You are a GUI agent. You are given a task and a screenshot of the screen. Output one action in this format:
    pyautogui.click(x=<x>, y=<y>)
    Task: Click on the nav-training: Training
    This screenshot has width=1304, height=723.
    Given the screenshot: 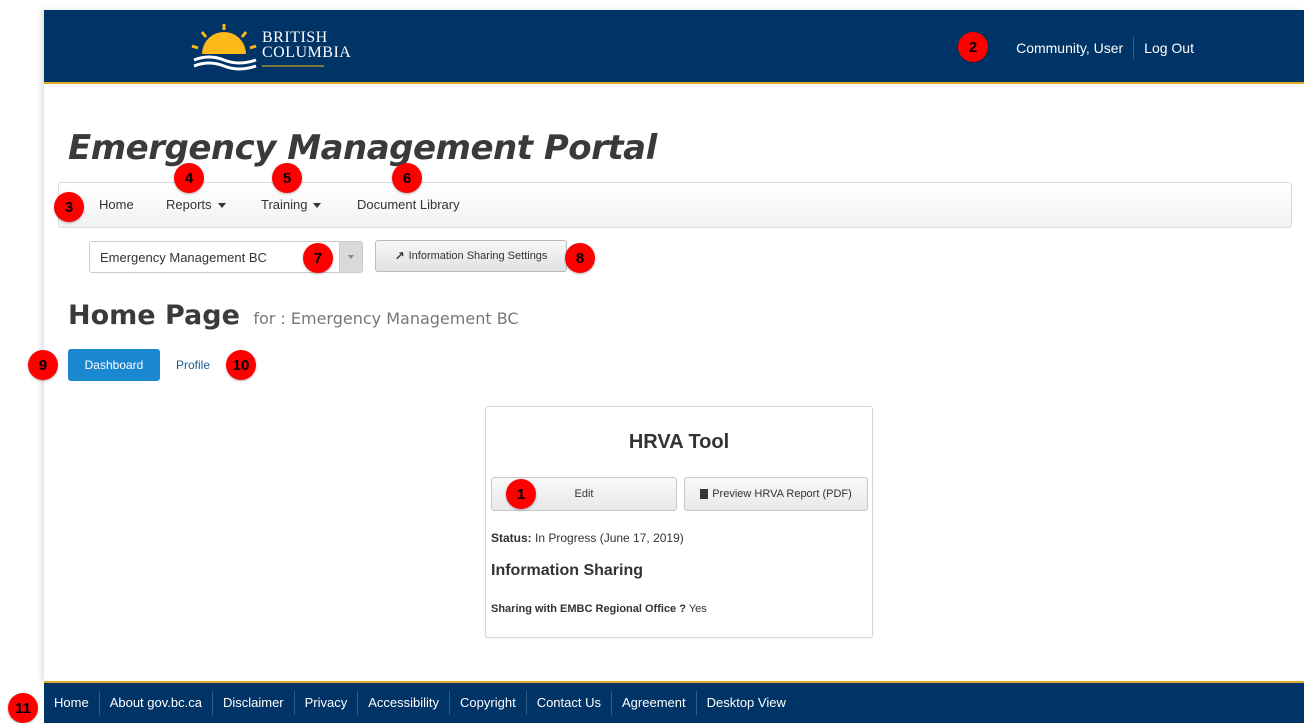 What is the action you would take?
    pyautogui.click(x=291, y=204)
    